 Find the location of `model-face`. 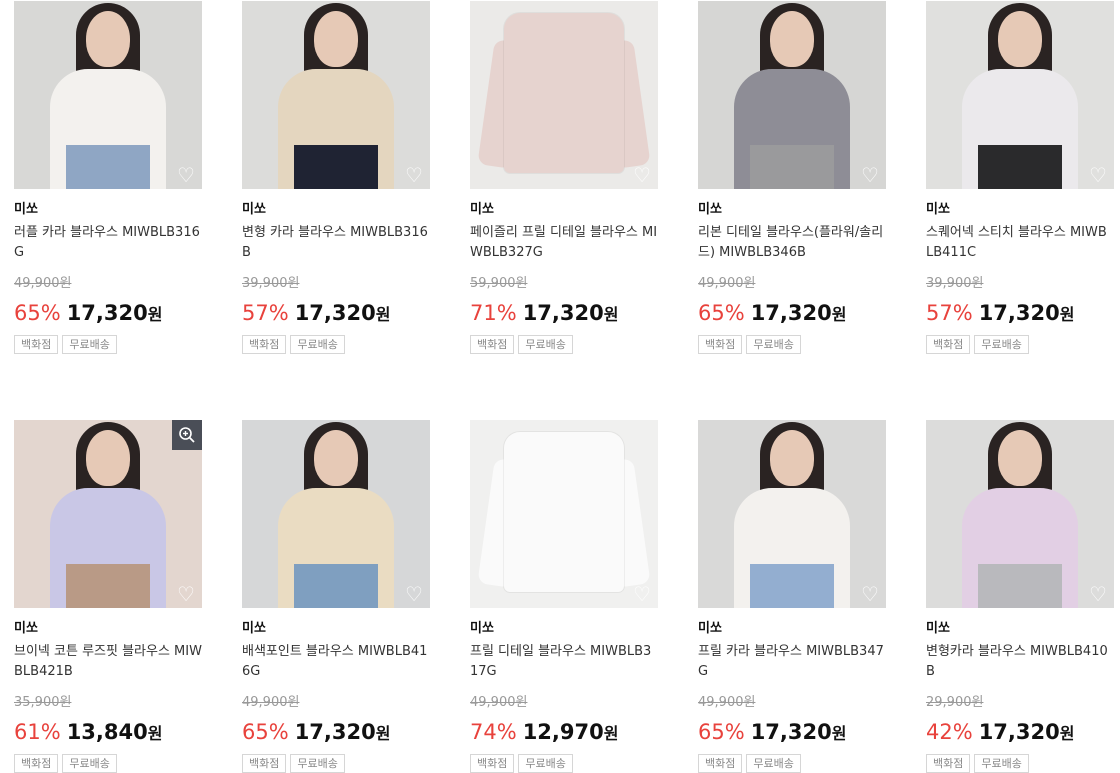

model-face is located at coordinates (792, 458).